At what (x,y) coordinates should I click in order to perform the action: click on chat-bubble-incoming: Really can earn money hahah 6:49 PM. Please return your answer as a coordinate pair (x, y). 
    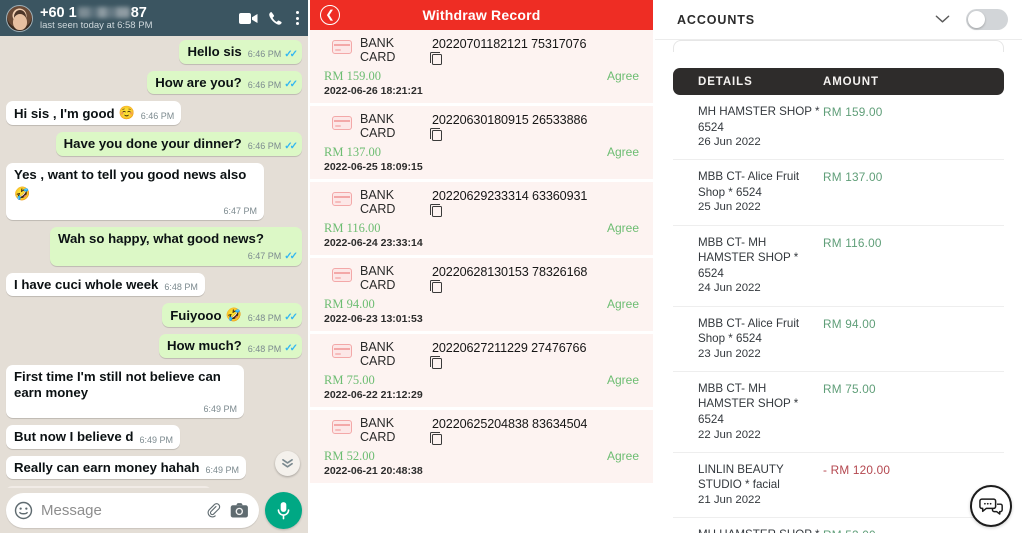
    Looking at the image, I should click on (126, 467).